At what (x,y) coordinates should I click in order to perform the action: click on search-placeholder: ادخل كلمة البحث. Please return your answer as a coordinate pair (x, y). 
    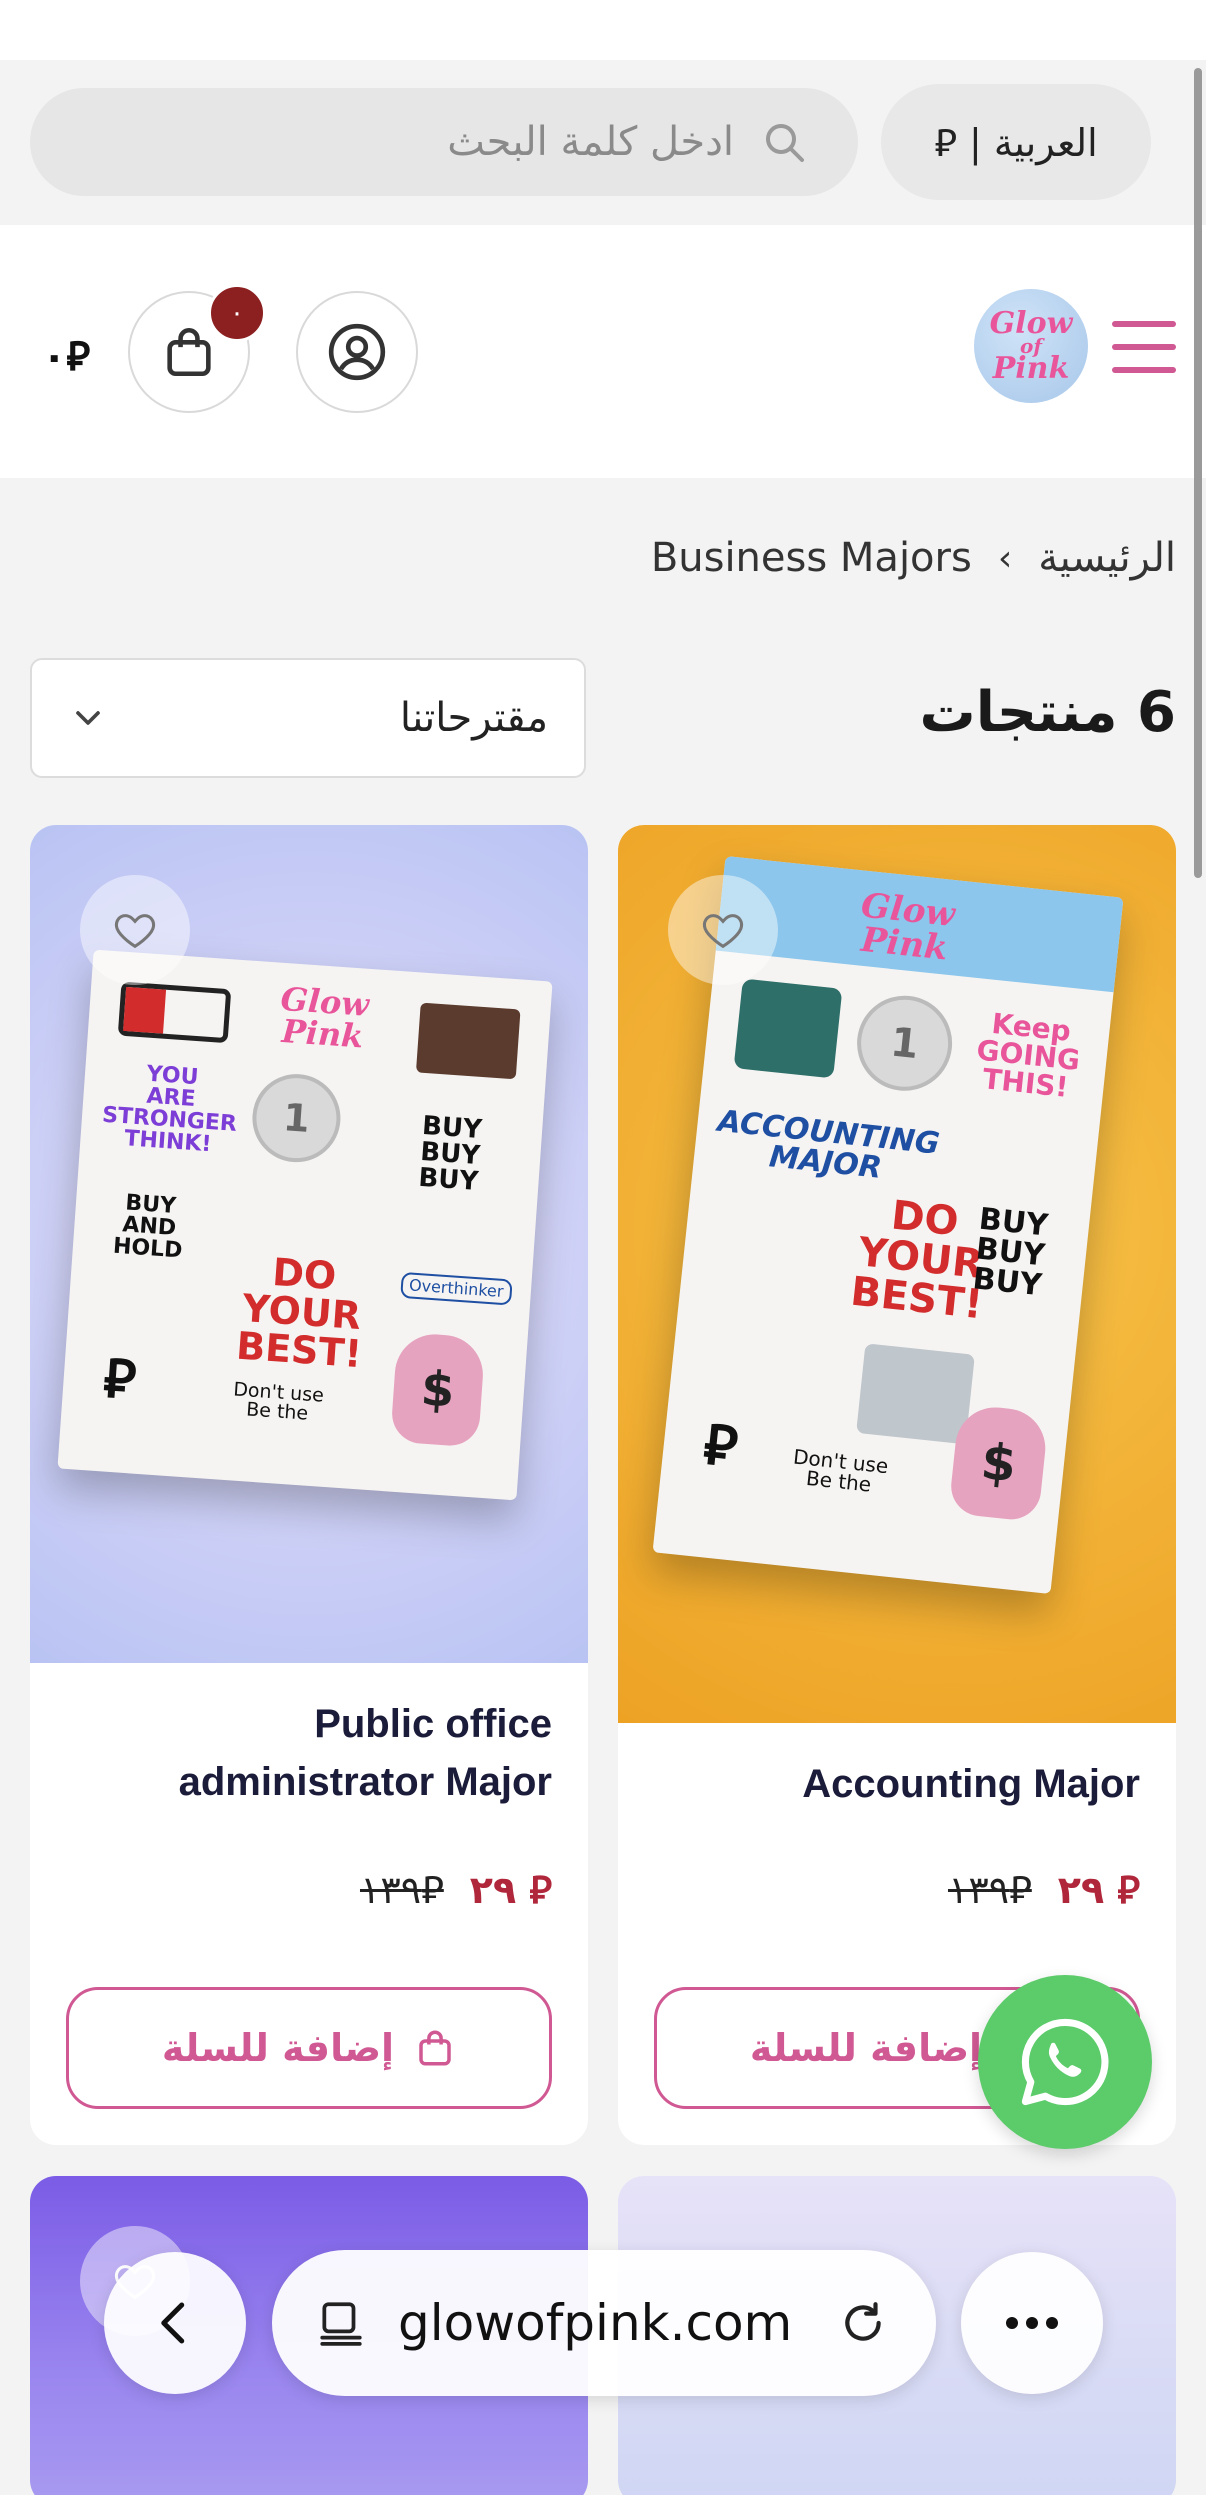
    Looking at the image, I should click on (590, 142).